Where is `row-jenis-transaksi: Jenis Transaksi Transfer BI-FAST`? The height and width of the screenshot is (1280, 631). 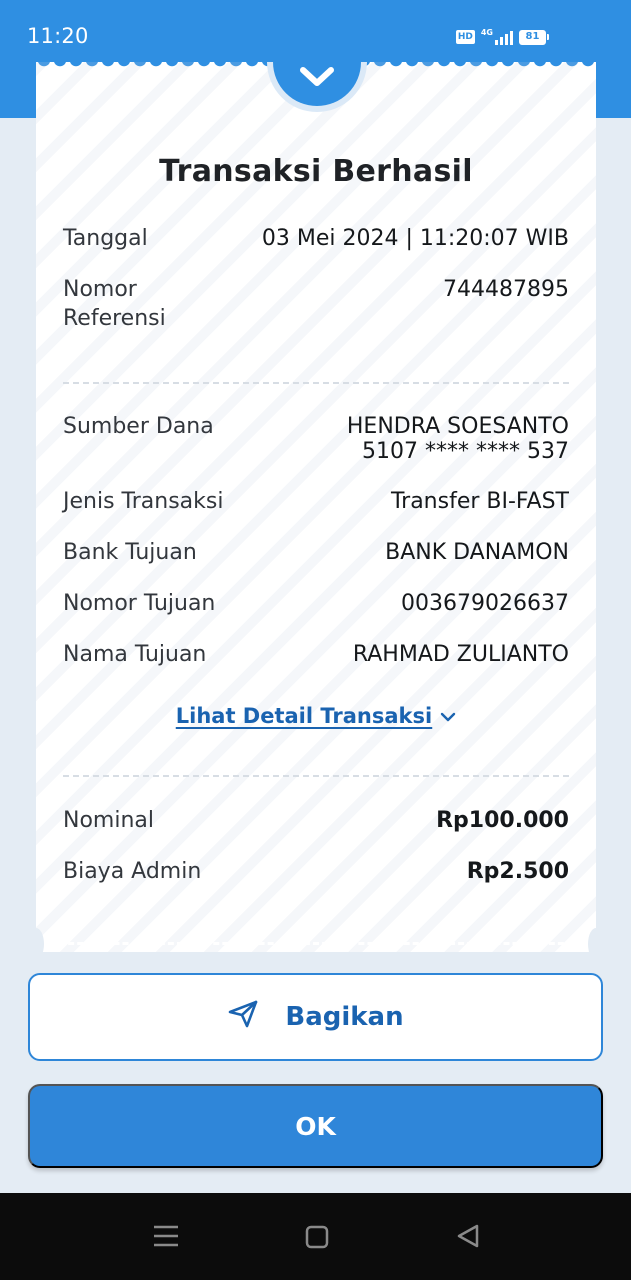 row-jenis-transaksi: Jenis Transaksi Transfer BI-FAST is located at coordinates (316, 501).